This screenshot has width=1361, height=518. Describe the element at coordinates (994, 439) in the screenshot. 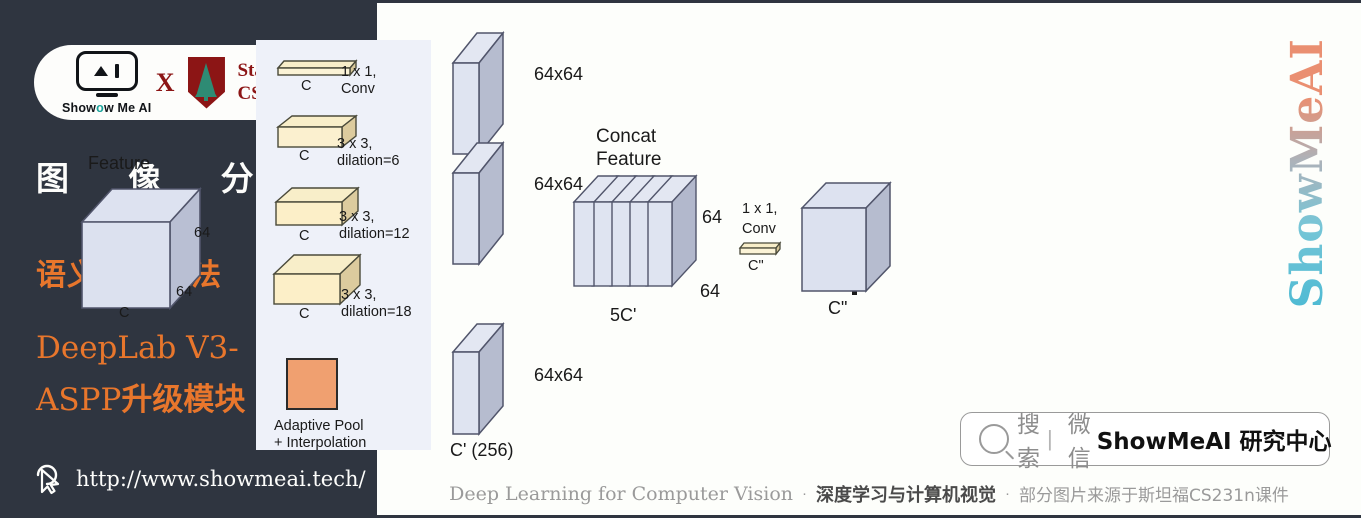

I see `search-icon` at that location.